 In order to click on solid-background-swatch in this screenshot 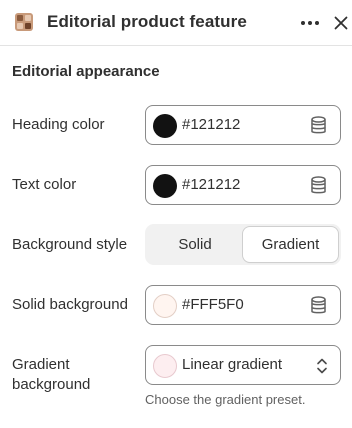, I will do `click(165, 306)`.